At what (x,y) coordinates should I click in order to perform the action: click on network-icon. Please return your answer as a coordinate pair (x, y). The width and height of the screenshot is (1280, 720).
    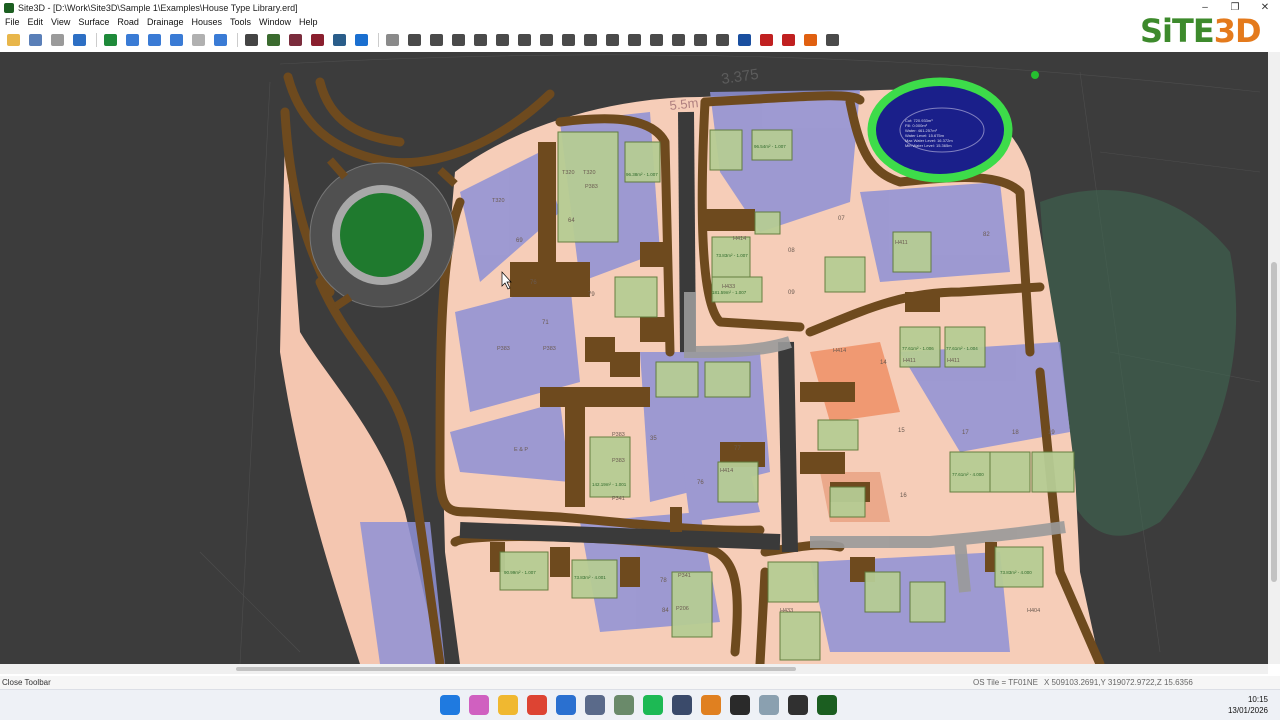
    Looking at the image, I should click on (595, 705).